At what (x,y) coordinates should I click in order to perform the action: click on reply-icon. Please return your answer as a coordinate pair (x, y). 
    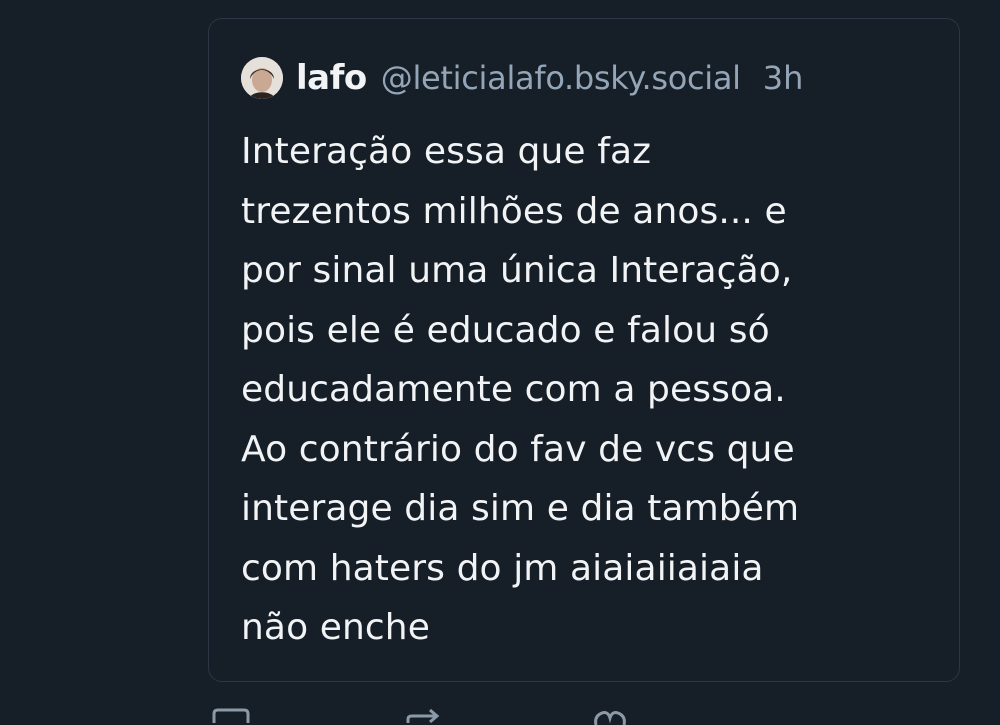
    Looking at the image, I should click on (230, 716).